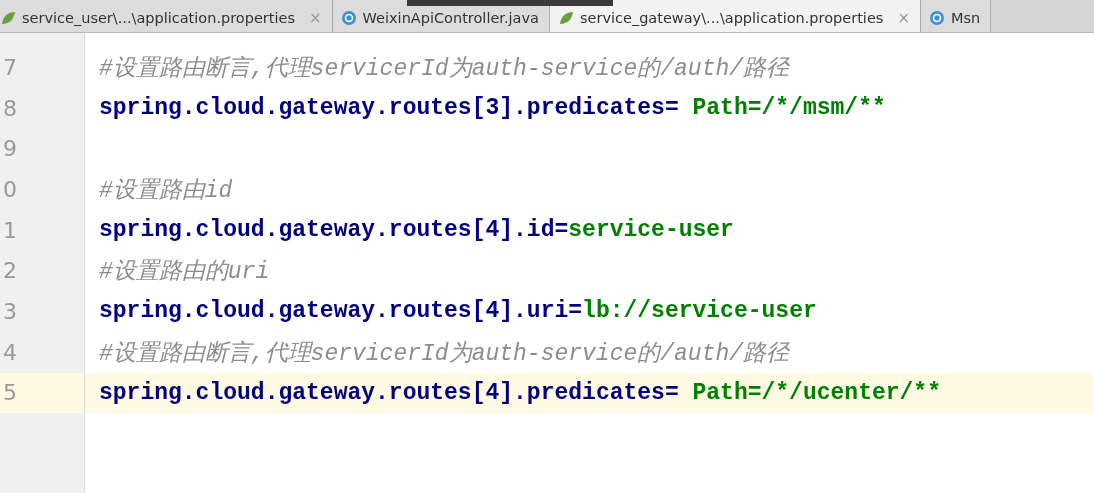 This screenshot has height=493, width=1094. I want to click on code-comment: #设置路由id, so click(166, 190).